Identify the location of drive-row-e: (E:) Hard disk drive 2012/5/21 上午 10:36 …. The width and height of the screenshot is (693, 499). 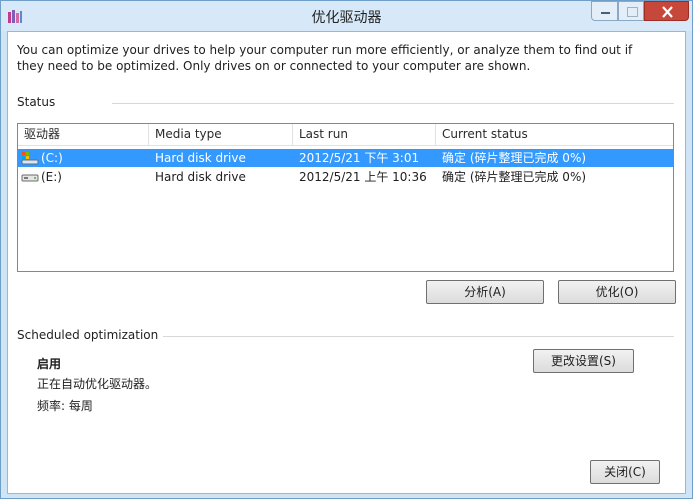
(345, 177).